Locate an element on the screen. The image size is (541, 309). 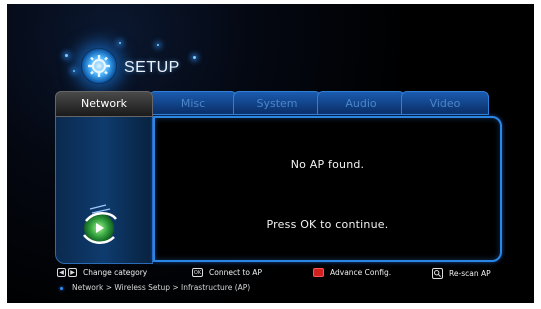
tab-audio: Audio is located at coordinates (361, 103).